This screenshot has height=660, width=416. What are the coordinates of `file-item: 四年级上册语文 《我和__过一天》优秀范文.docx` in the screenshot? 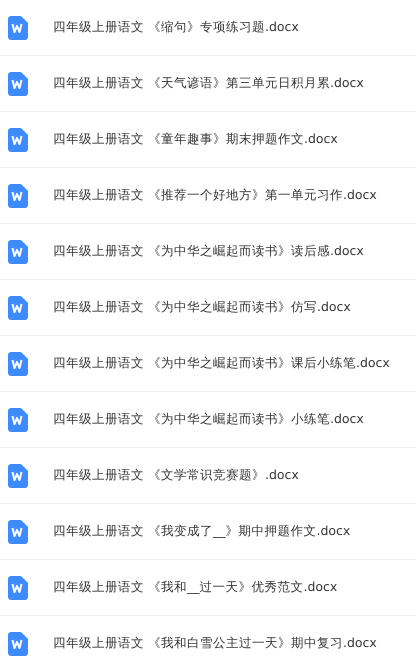 It's located at (208, 588).